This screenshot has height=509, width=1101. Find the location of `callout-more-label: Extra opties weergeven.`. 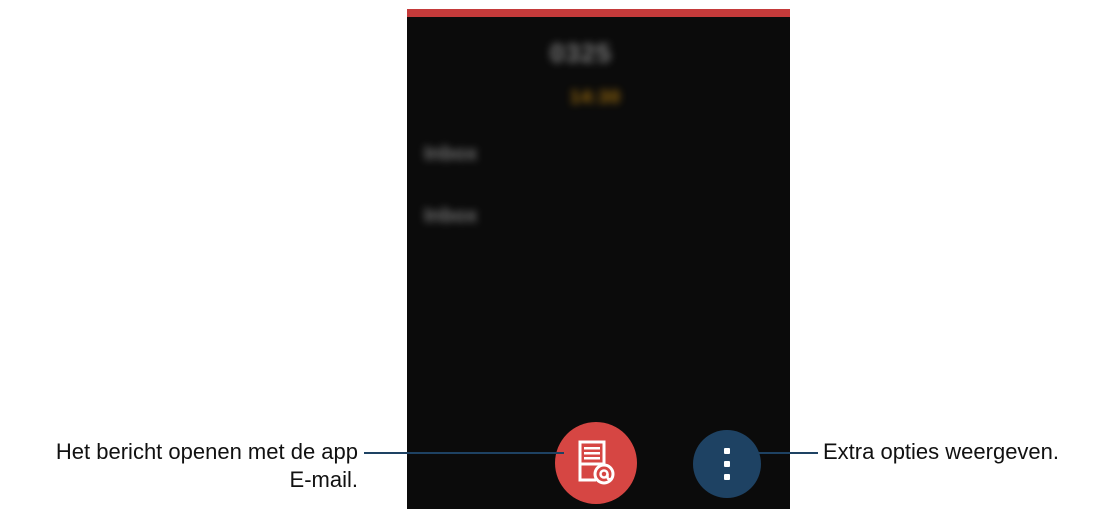

callout-more-label: Extra opties weergeven. is located at coordinates (941, 451).